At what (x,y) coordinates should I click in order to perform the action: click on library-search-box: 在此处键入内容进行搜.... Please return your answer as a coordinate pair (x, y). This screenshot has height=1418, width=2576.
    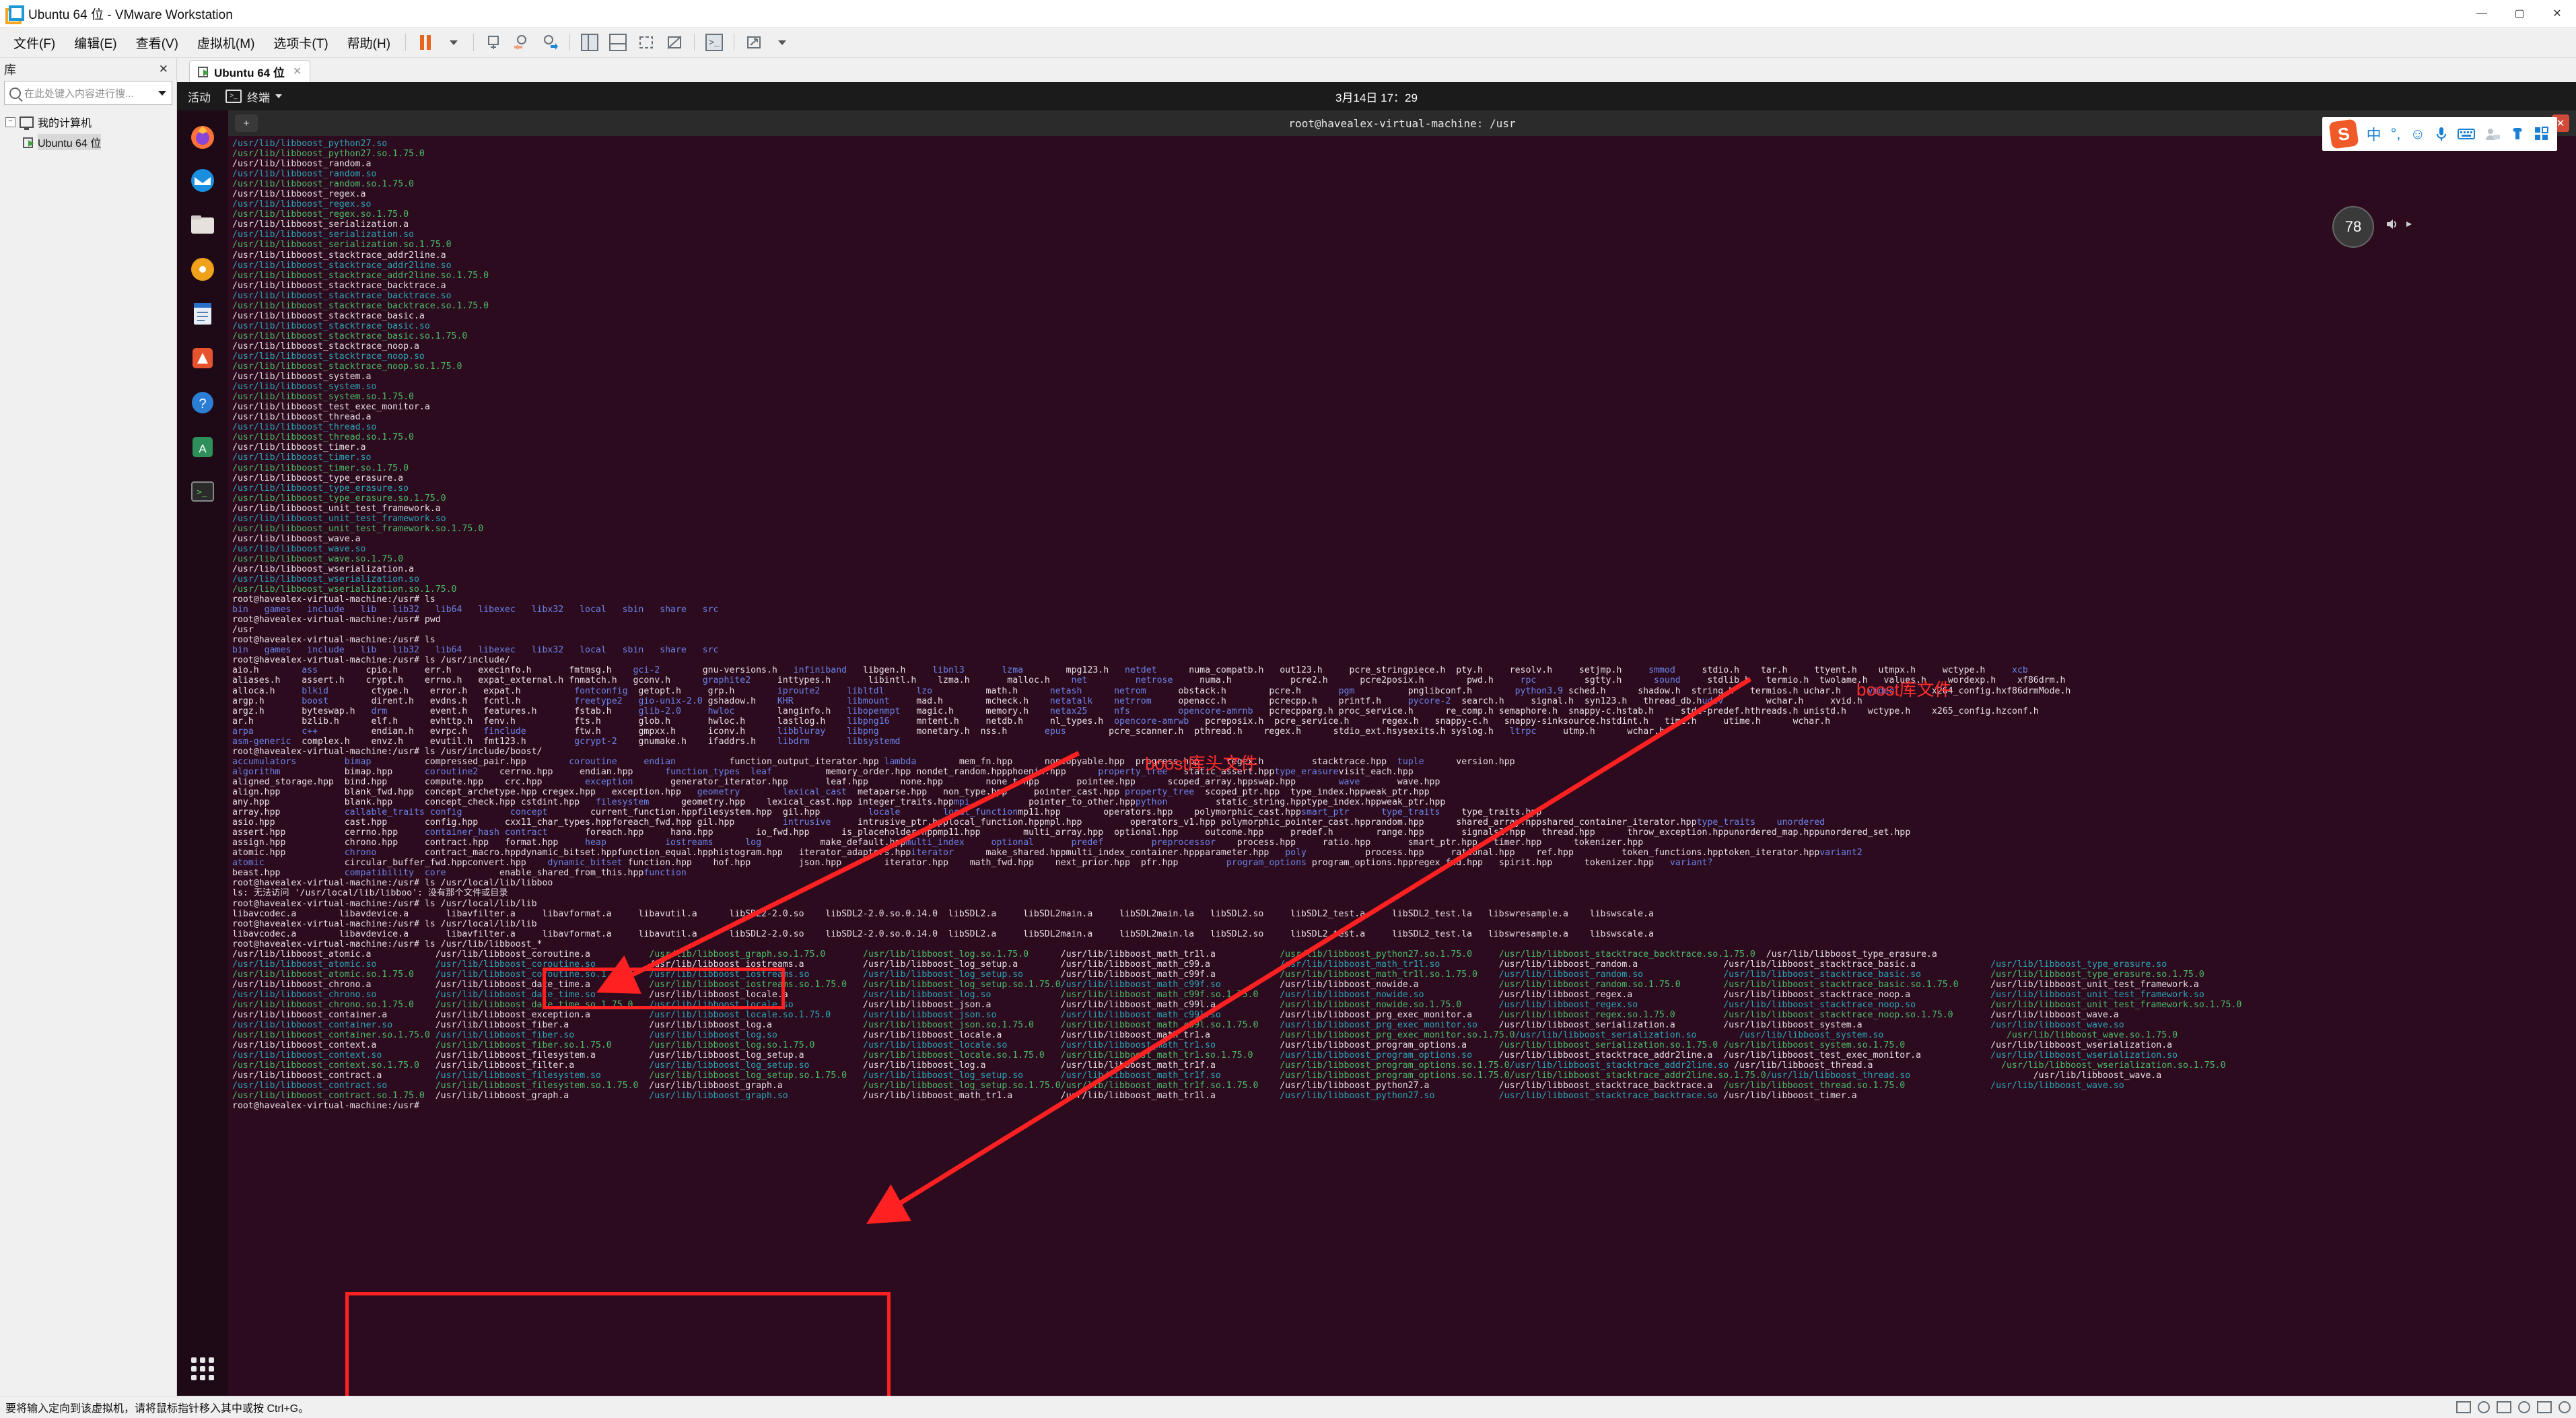
    Looking at the image, I should click on (88, 93).